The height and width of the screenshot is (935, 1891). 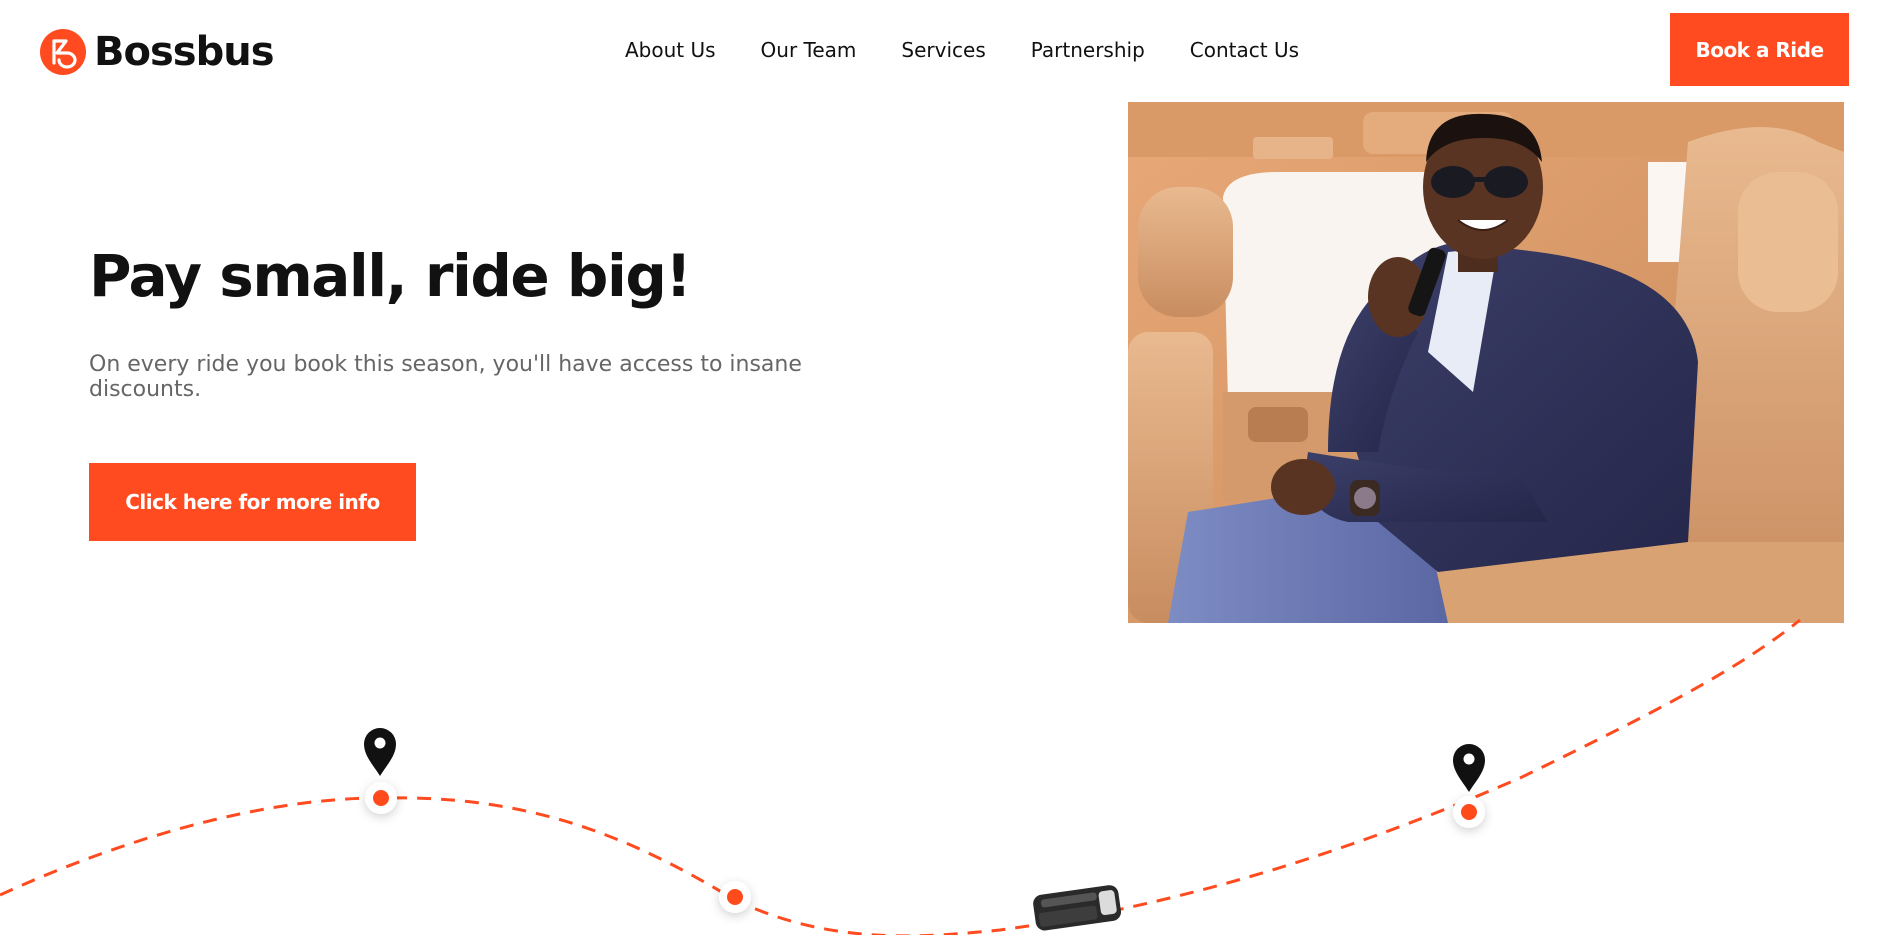 I want to click on nav-item-contact-us: Contact Us, so click(x=1244, y=50).